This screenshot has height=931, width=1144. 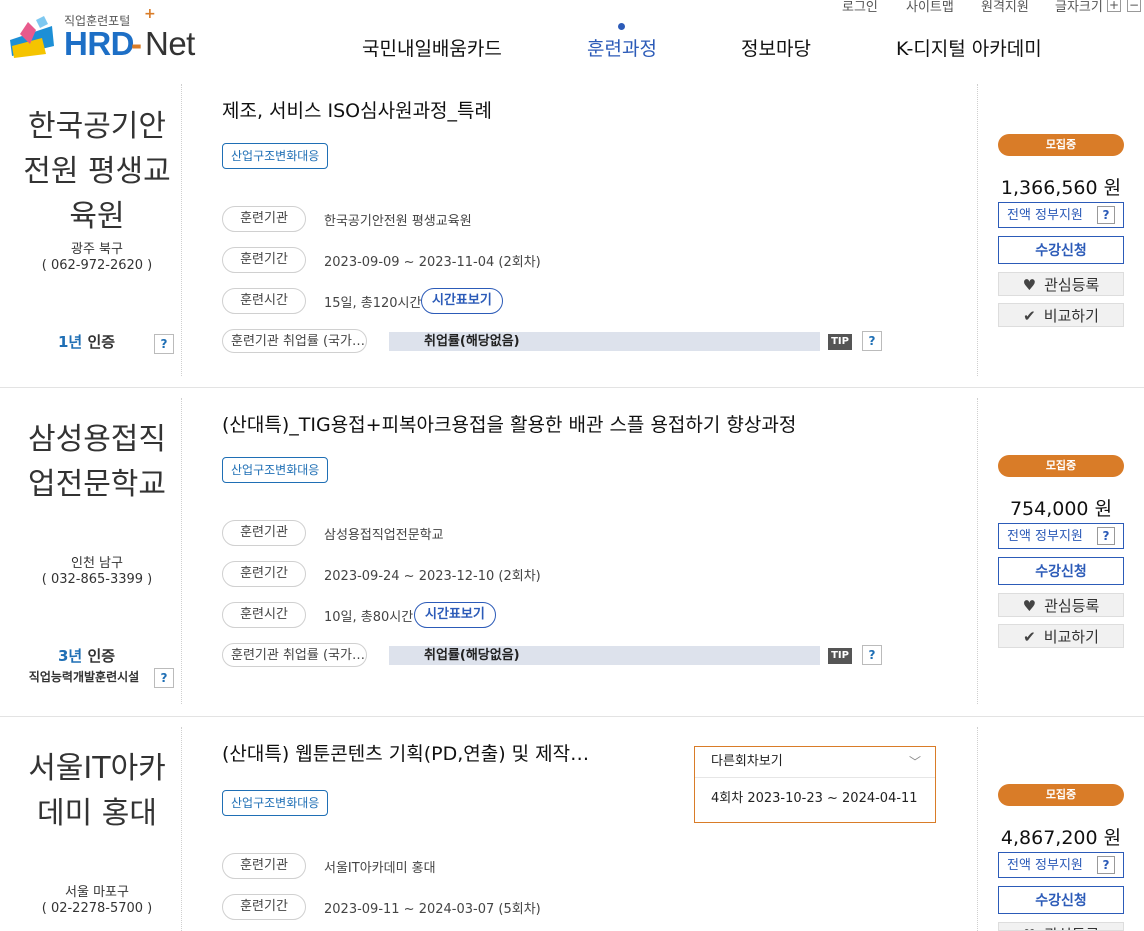 I want to click on cert-years: 1년, so click(x=70, y=342).